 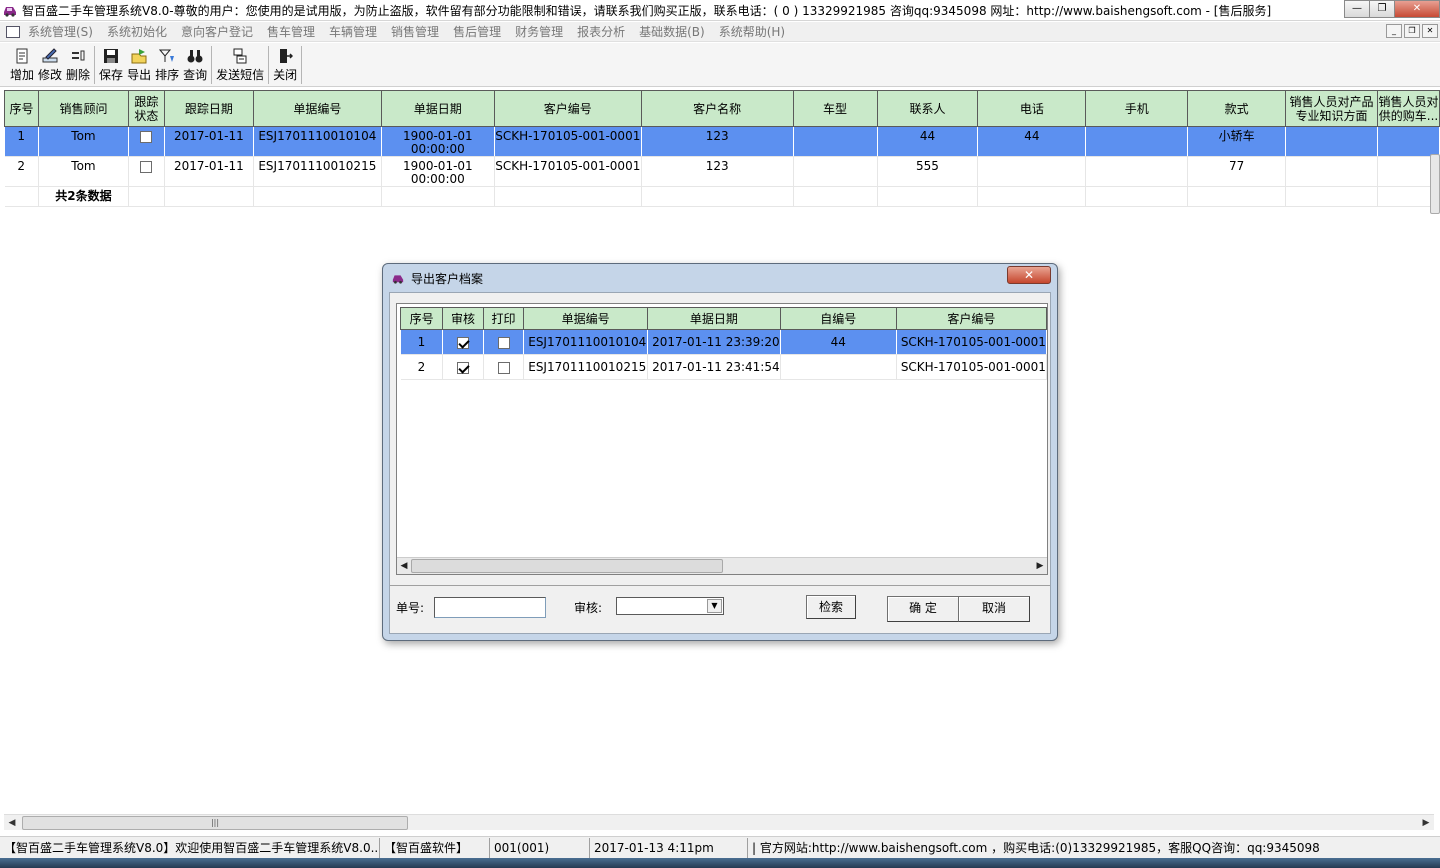 What do you see at coordinates (195, 67) in the screenshot?
I see `query-button: 查询` at bounding box center [195, 67].